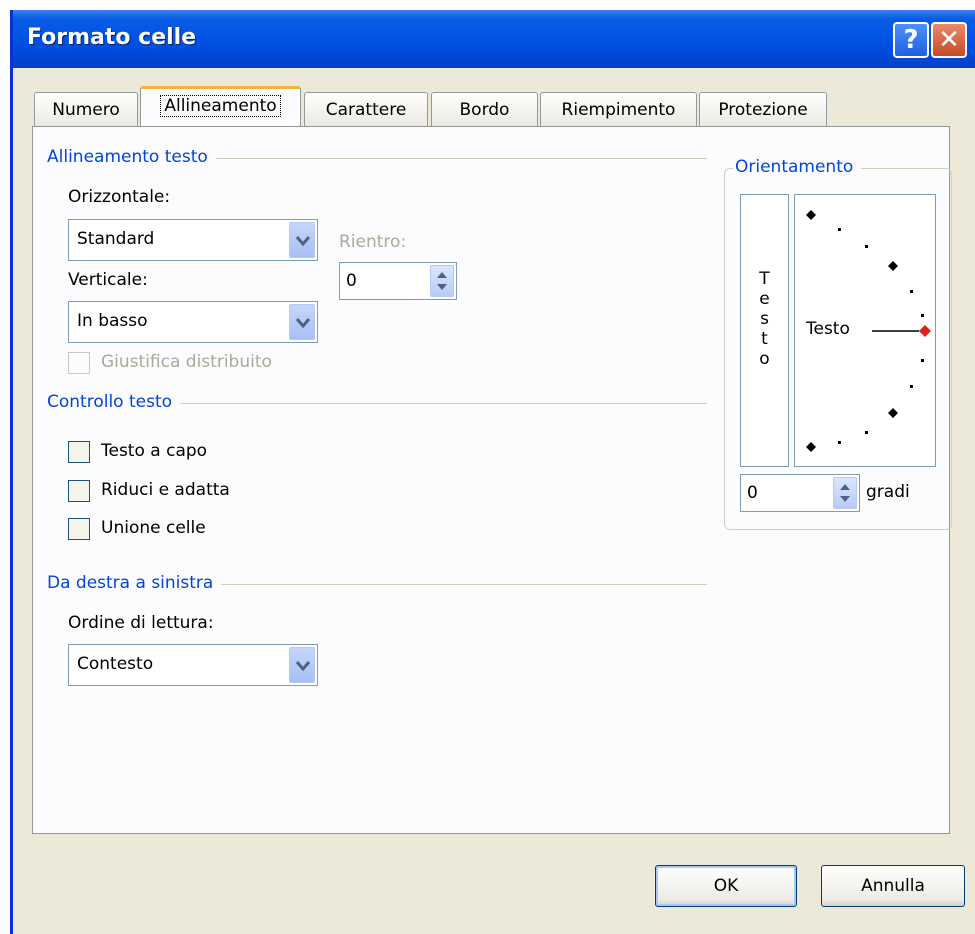 This screenshot has width=975, height=934. What do you see at coordinates (134, 583) in the screenshot?
I see `section-title-right-to-left: Da destra a sinistra` at bounding box center [134, 583].